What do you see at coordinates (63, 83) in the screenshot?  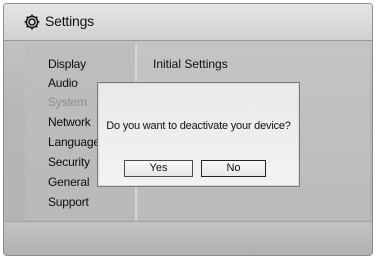 I see `sidebar-item-audio: Audio` at bounding box center [63, 83].